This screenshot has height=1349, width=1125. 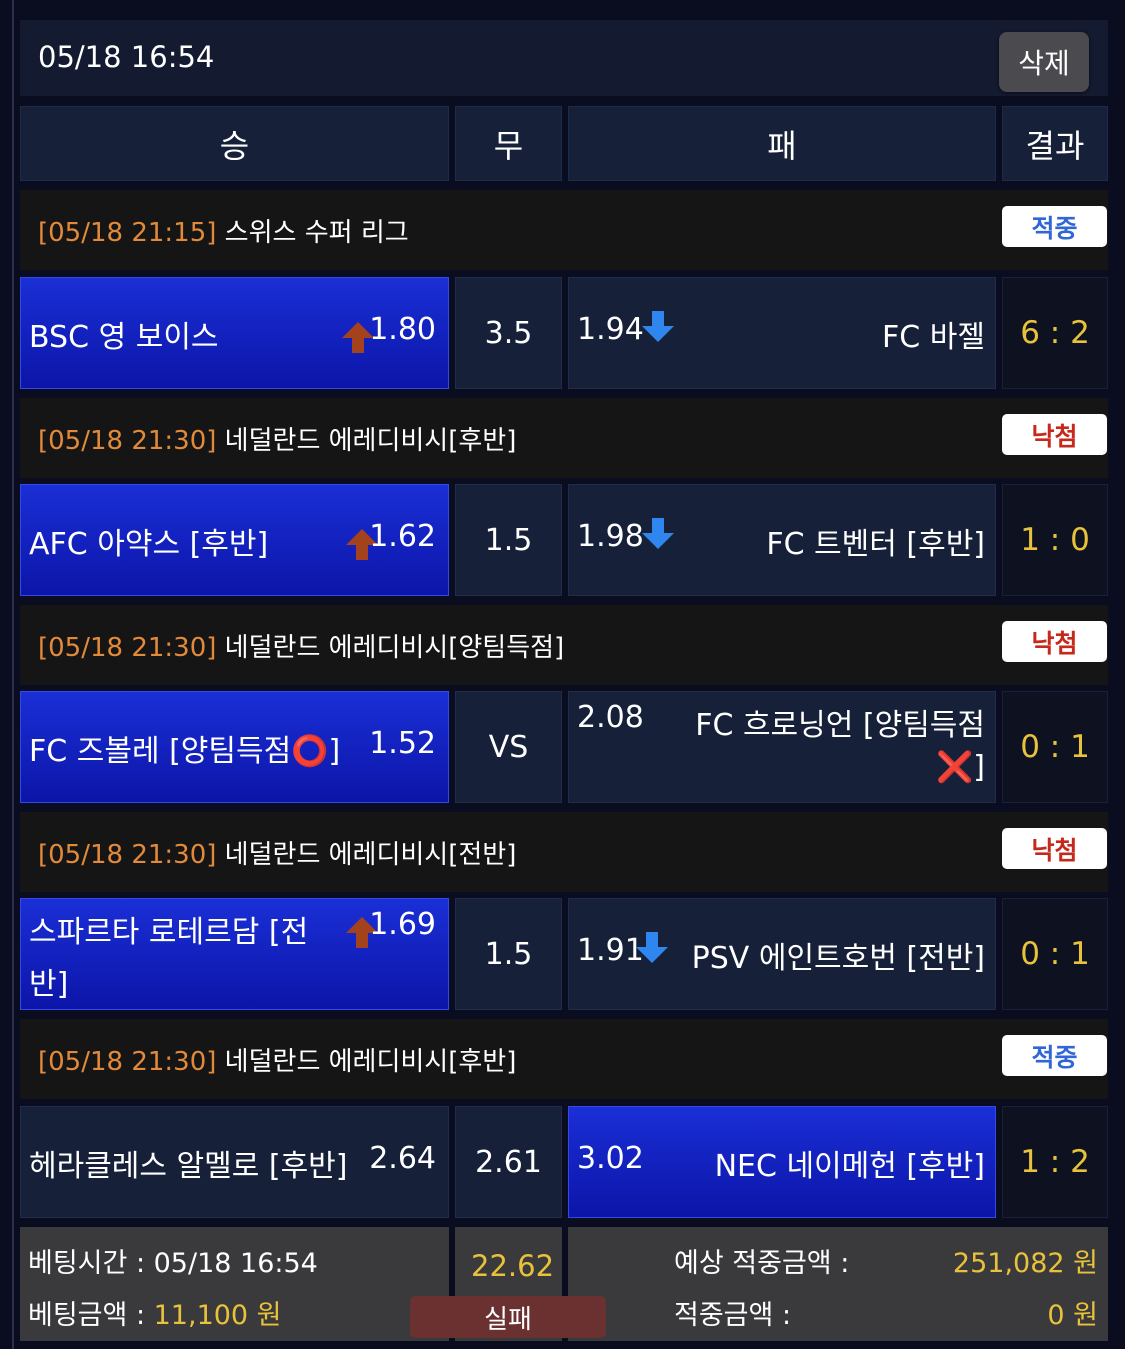 I want to click on header-win: 승, so click(x=234, y=143).